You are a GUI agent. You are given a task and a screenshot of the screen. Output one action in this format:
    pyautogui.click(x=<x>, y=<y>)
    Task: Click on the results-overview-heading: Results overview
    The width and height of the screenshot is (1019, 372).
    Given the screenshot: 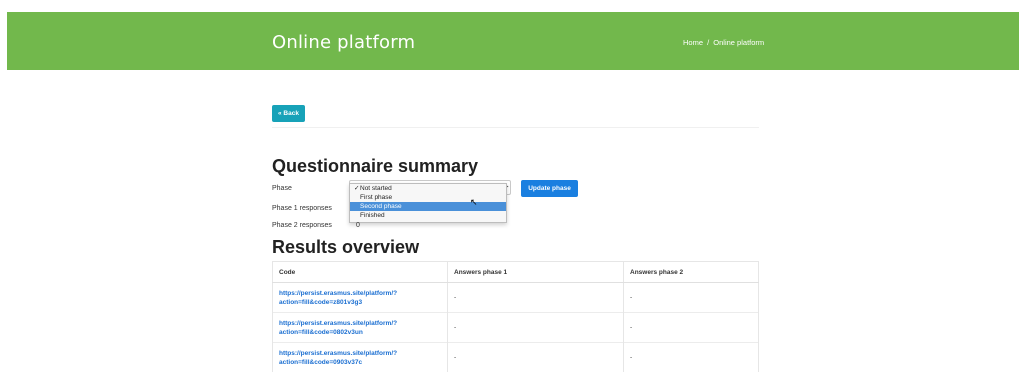 What is the action you would take?
    pyautogui.click(x=345, y=247)
    